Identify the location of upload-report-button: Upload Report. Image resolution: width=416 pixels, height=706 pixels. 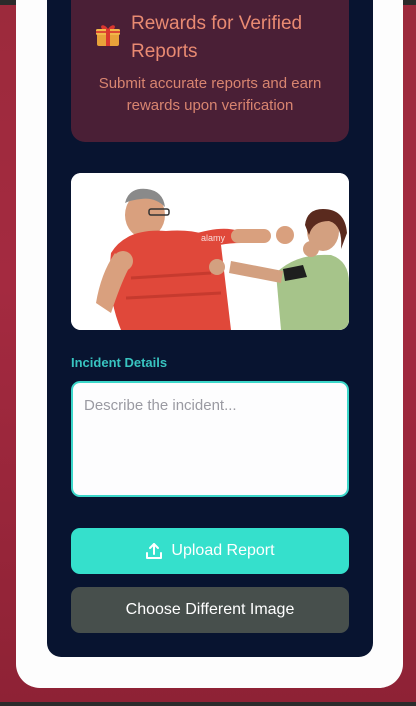
(210, 551).